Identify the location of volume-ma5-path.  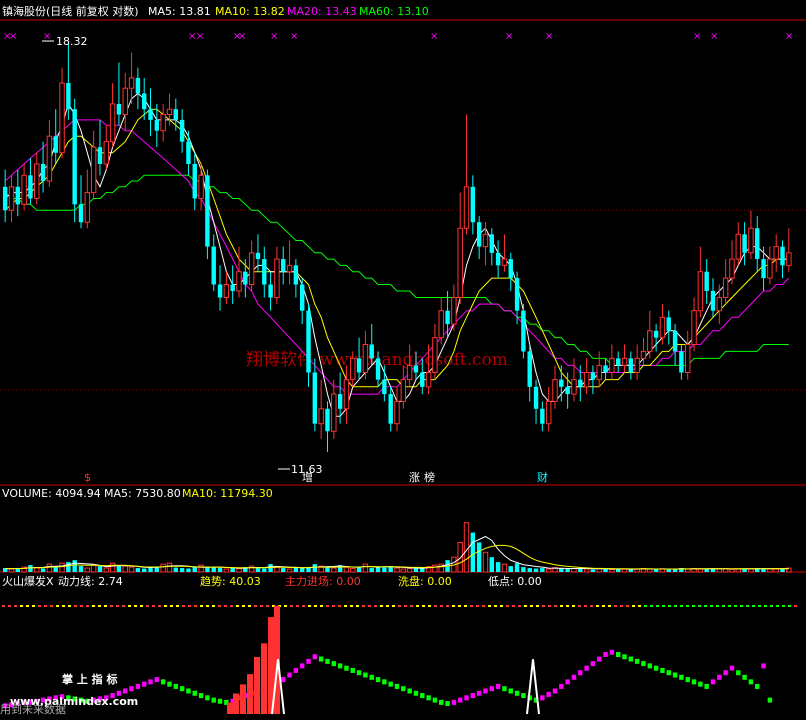
(397, 552).